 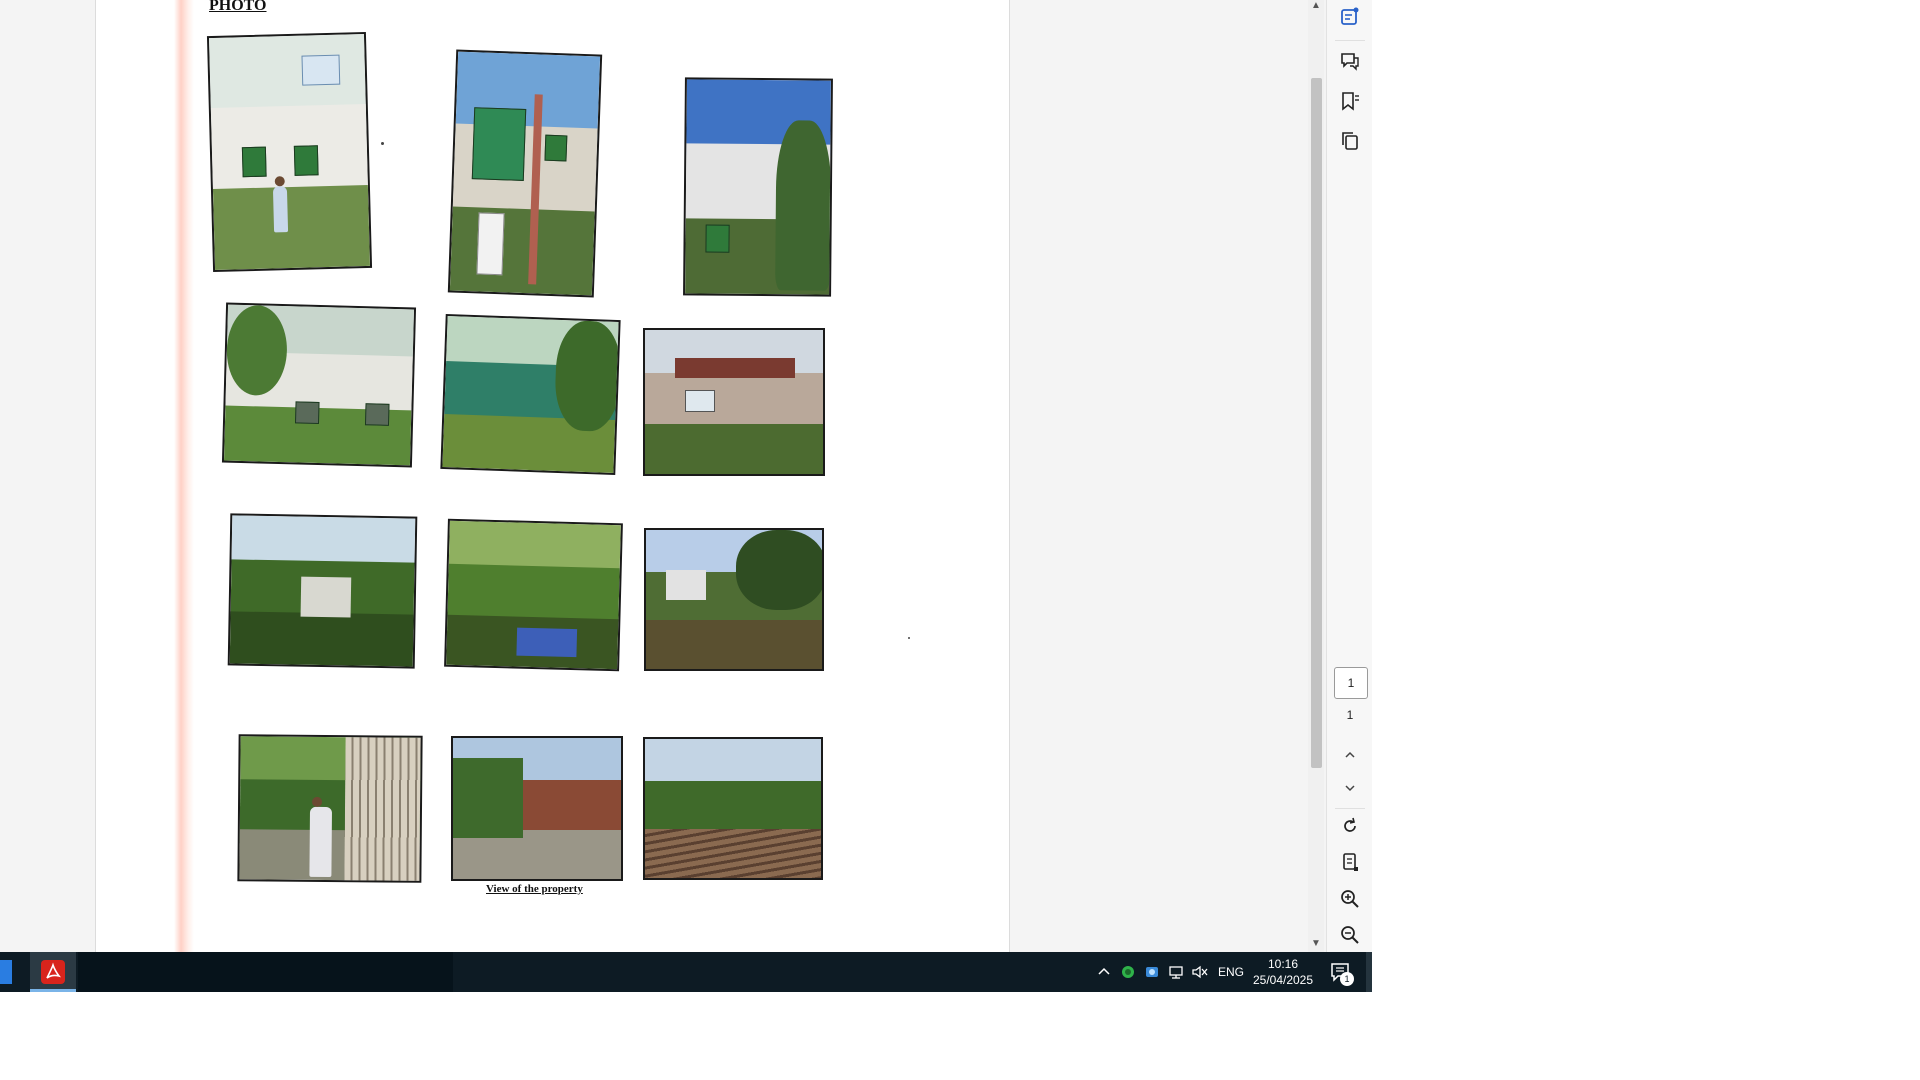 What do you see at coordinates (1350, 101) in the screenshot?
I see `bookmark-icon` at bounding box center [1350, 101].